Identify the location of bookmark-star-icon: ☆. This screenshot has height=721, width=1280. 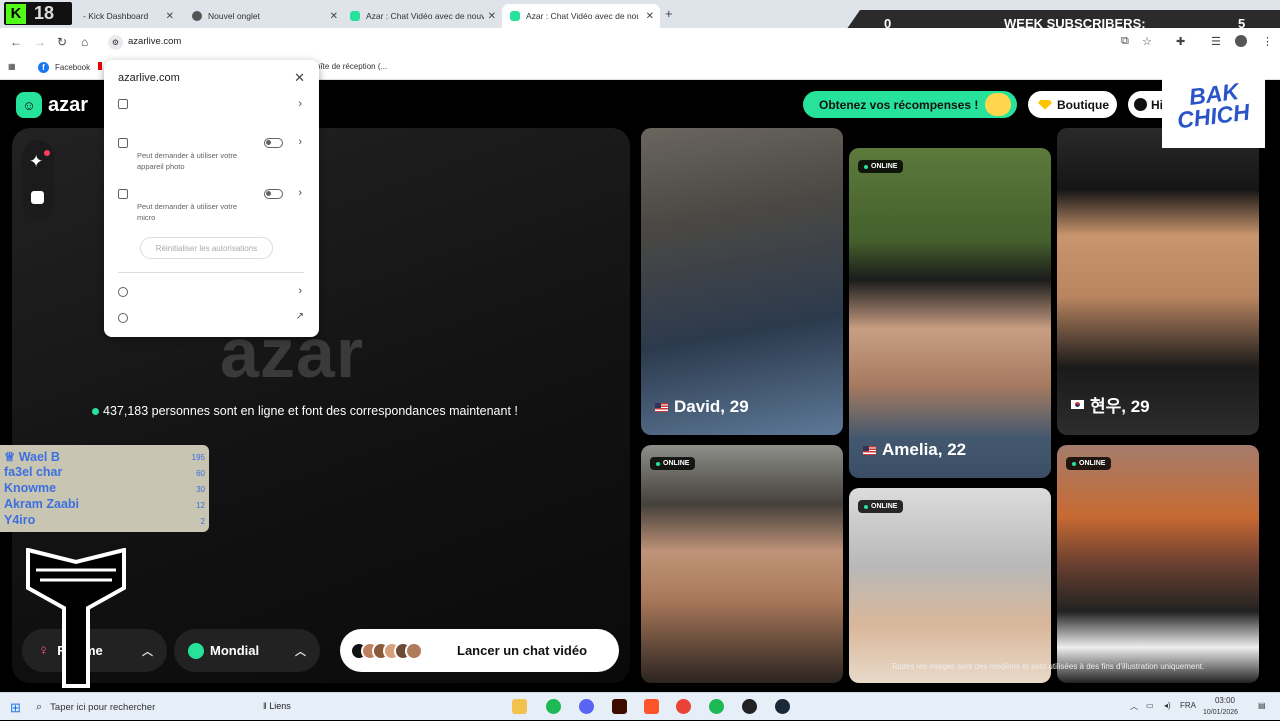
(1147, 41).